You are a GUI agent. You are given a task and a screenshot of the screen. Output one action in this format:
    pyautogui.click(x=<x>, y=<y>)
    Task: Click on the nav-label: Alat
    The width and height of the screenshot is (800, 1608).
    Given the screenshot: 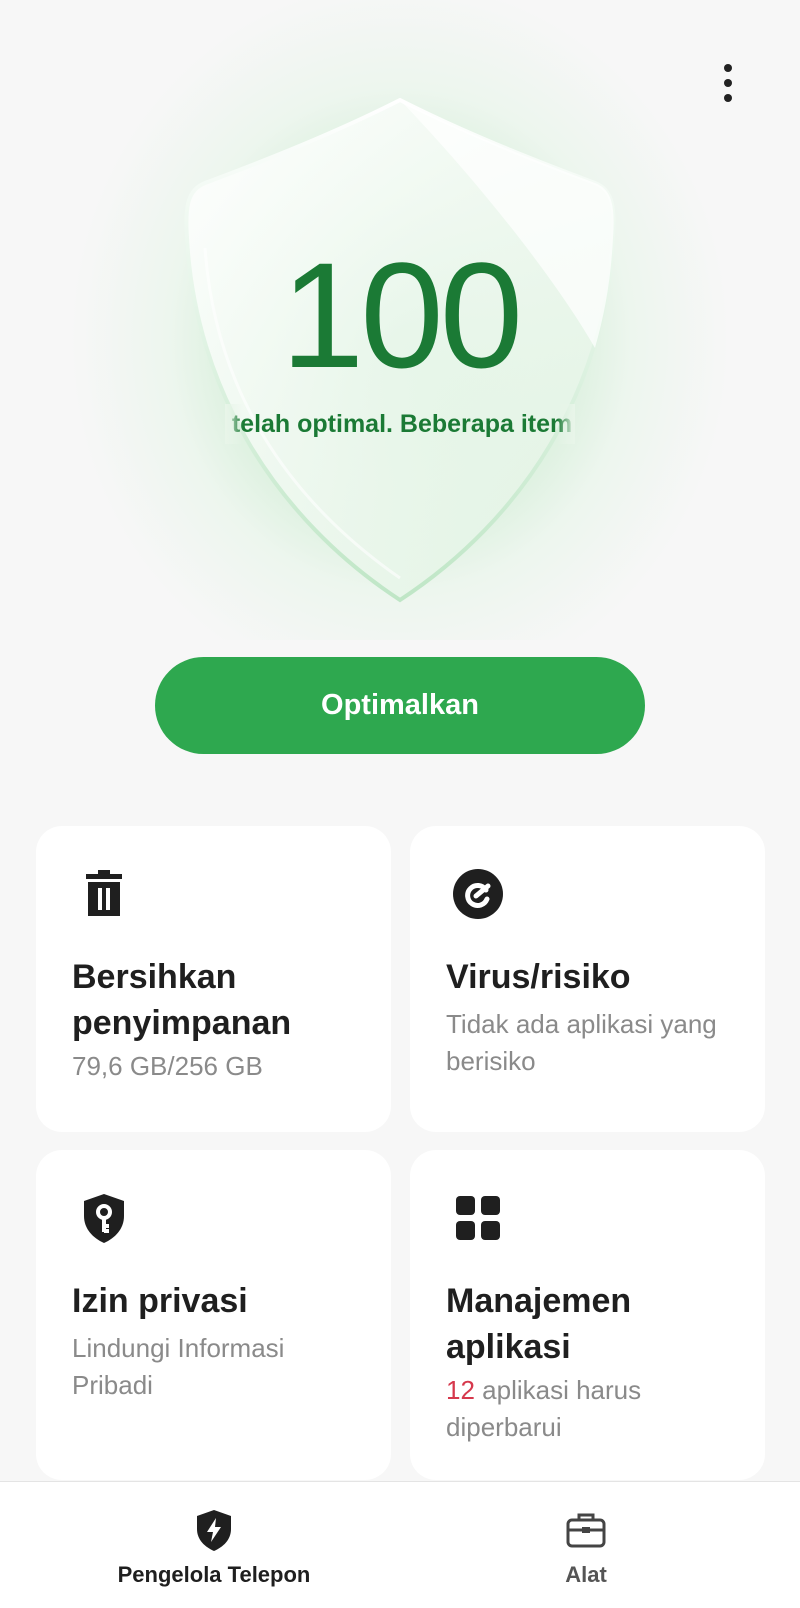 What is the action you would take?
    pyautogui.click(x=586, y=1574)
    